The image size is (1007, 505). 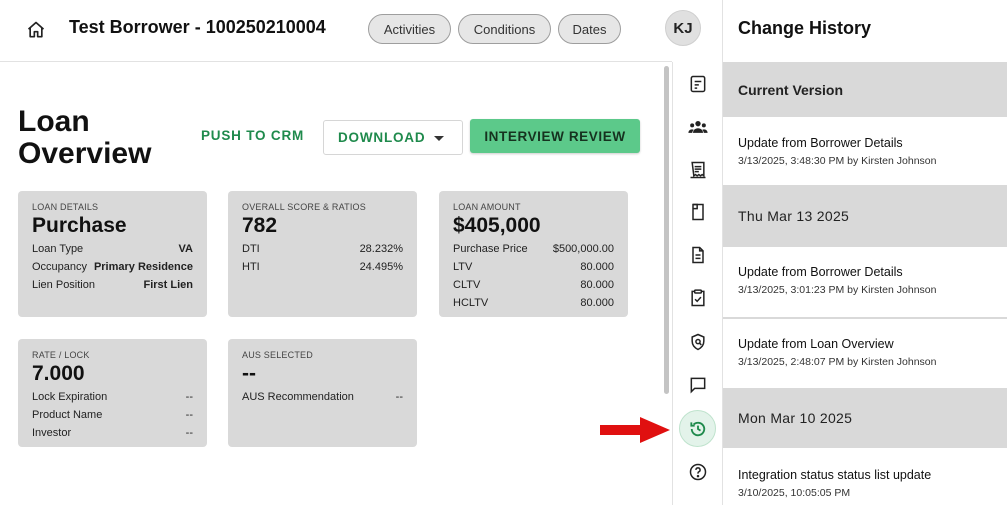 What do you see at coordinates (63, 285) in the screenshot?
I see `row-label: Lien Position` at bounding box center [63, 285].